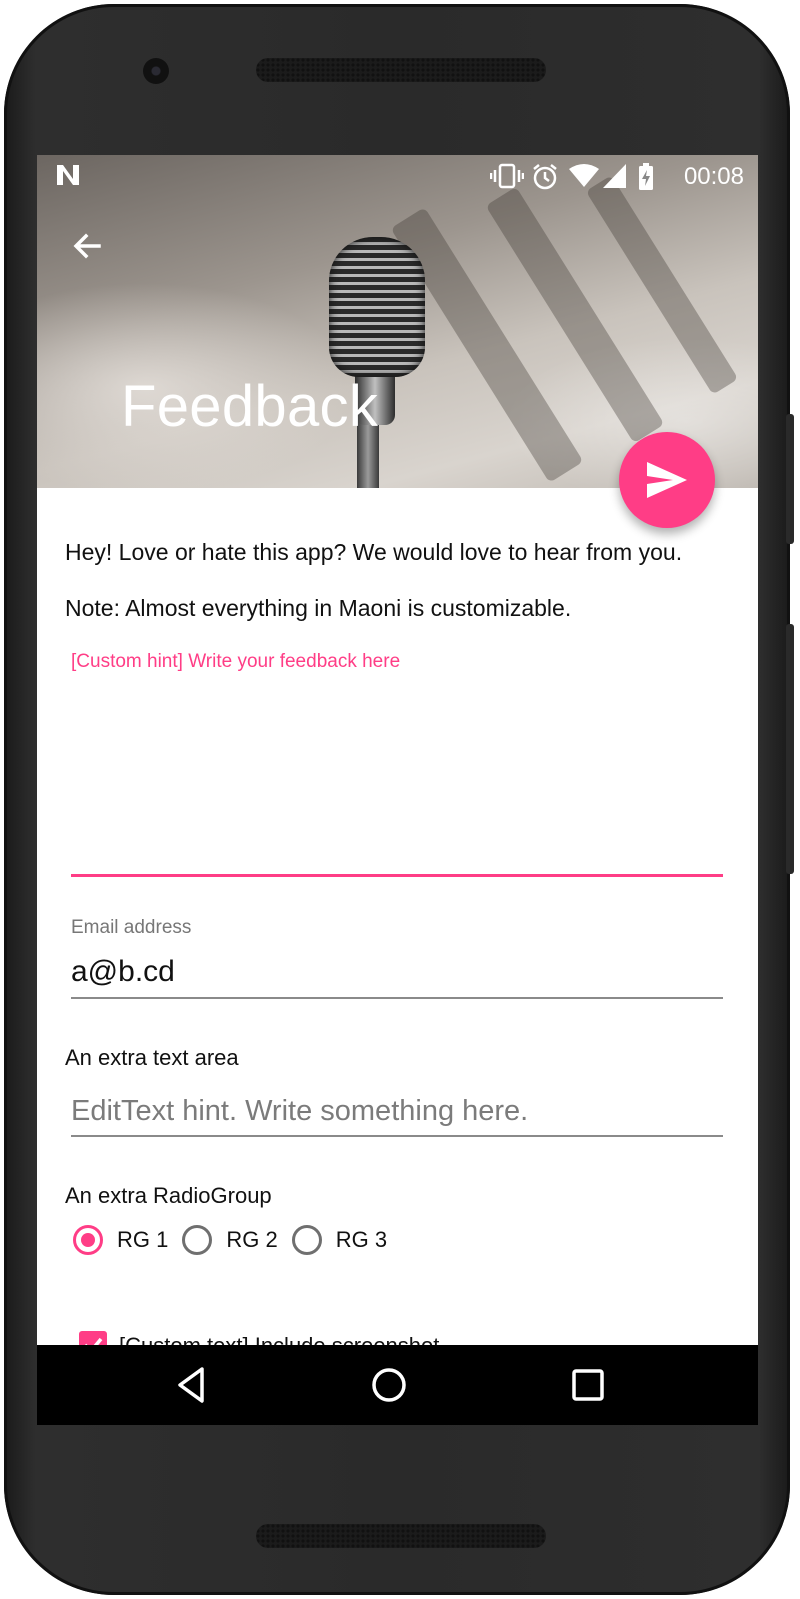 The width and height of the screenshot is (800, 1599). Describe the element at coordinates (713, 176) in the screenshot. I see `status-time: 00:08` at that location.